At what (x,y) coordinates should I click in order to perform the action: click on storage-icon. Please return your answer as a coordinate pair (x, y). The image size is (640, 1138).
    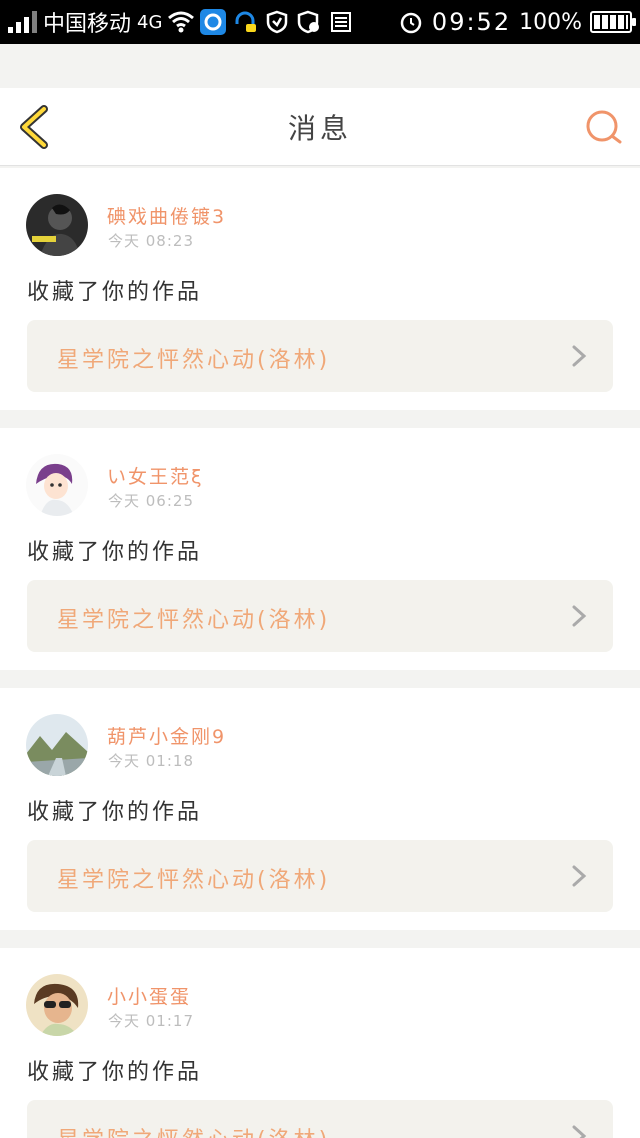
    Looking at the image, I should click on (341, 22).